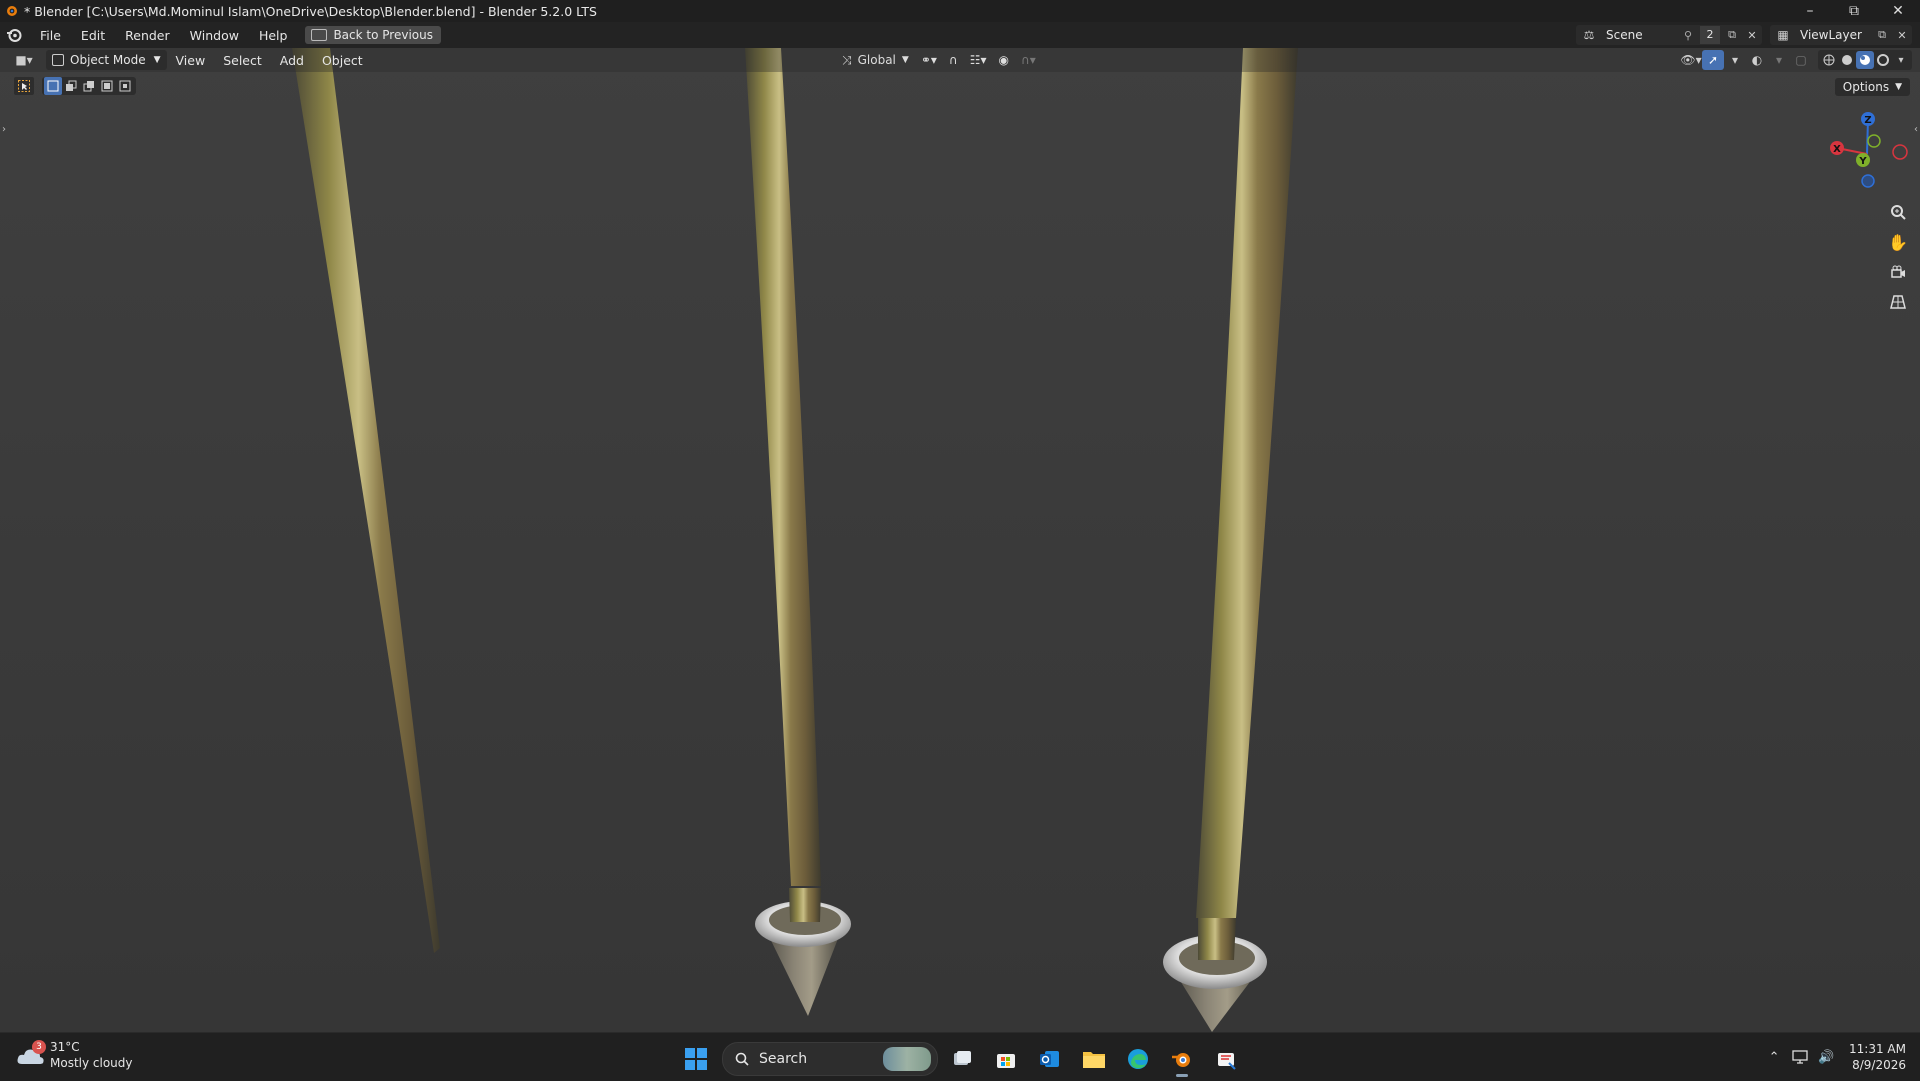  Describe the element at coordinates (1898, 272) in the screenshot. I see `camera-icon` at that location.